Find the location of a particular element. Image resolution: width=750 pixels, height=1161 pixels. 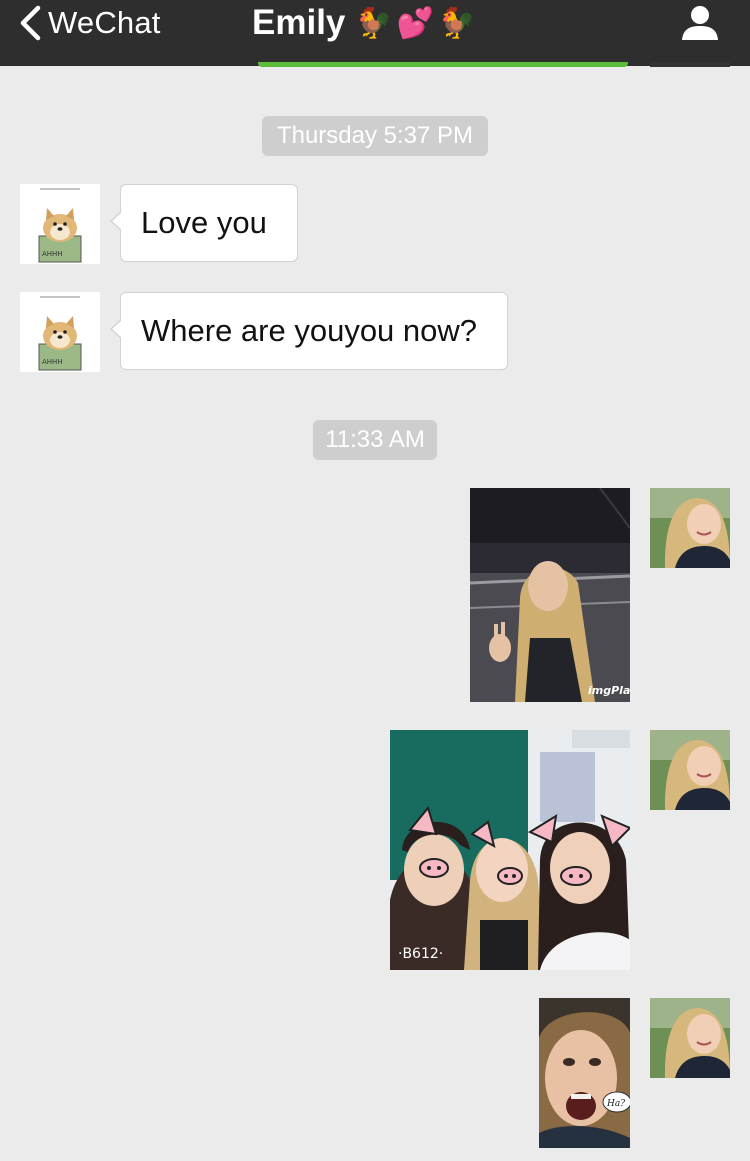

title-emoji: 🐓💕🐓 is located at coordinates (417, 23).